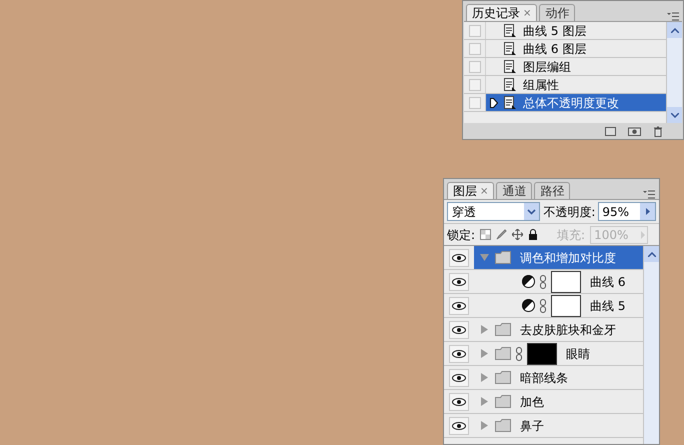 The width and height of the screenshot is (684, 445). What do you see at coordinates (576, 66) in the screenshot?
I see `history-item: 图层编组` at bounding box center [576, 66].